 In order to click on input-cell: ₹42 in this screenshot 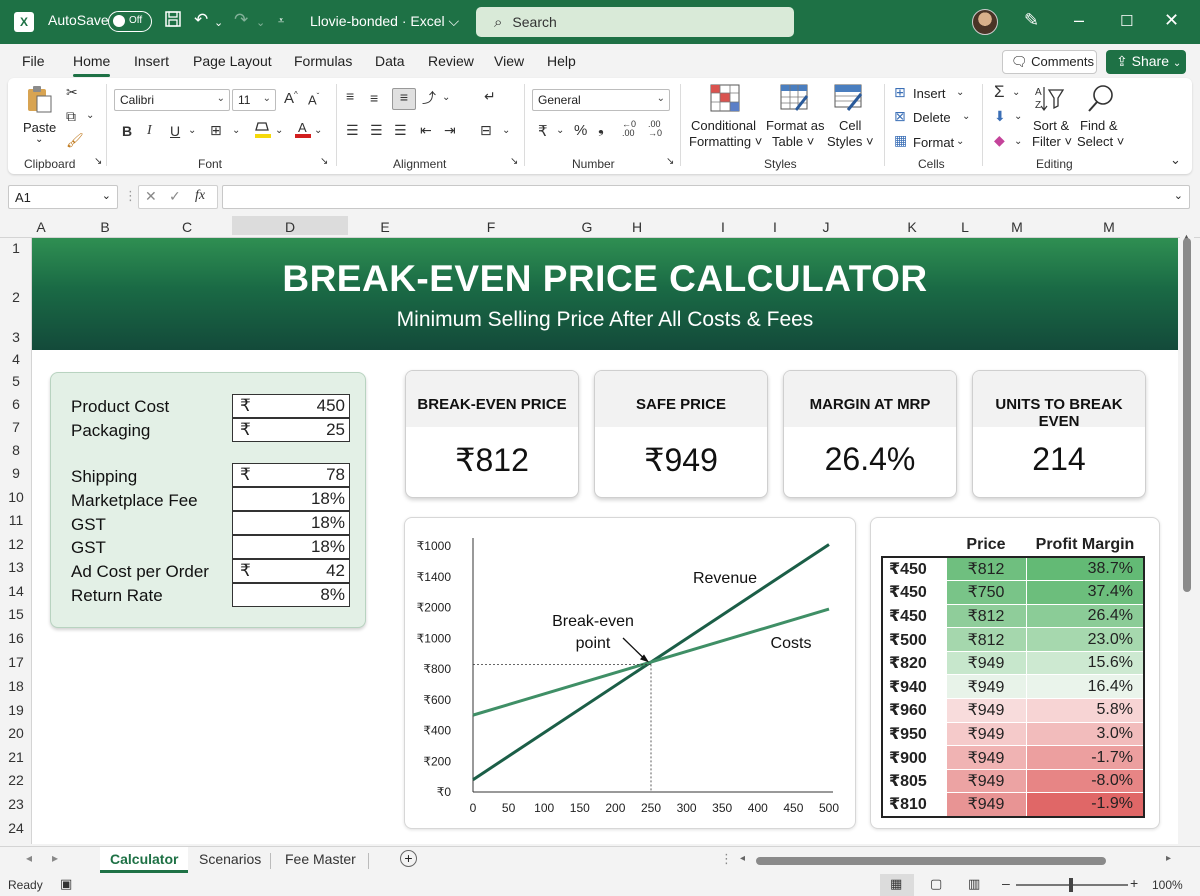, I will do `click(291, 571)`.